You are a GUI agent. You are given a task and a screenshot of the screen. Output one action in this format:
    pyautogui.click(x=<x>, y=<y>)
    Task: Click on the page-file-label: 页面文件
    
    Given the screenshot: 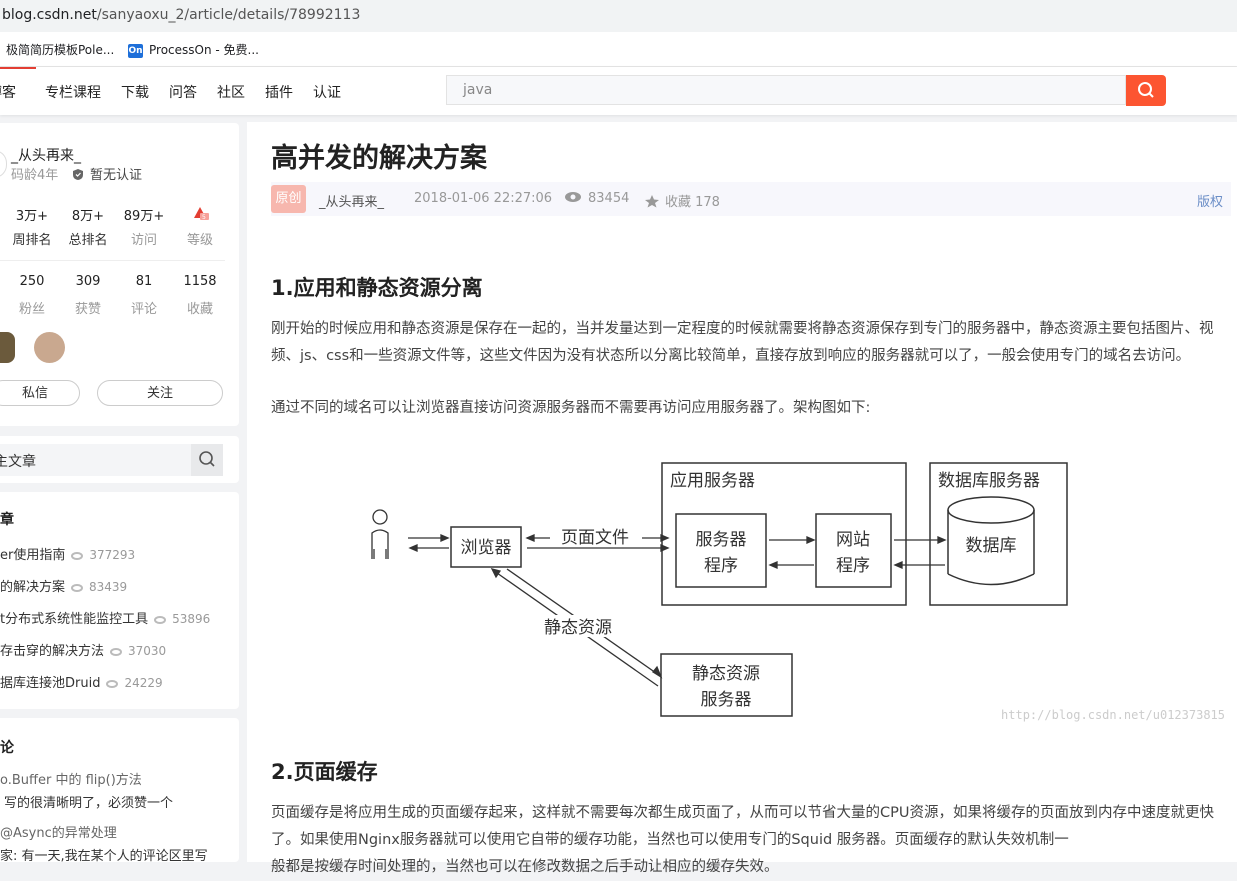 What is the action you would take?
    pyautogui.click(x=595, y=538)
    